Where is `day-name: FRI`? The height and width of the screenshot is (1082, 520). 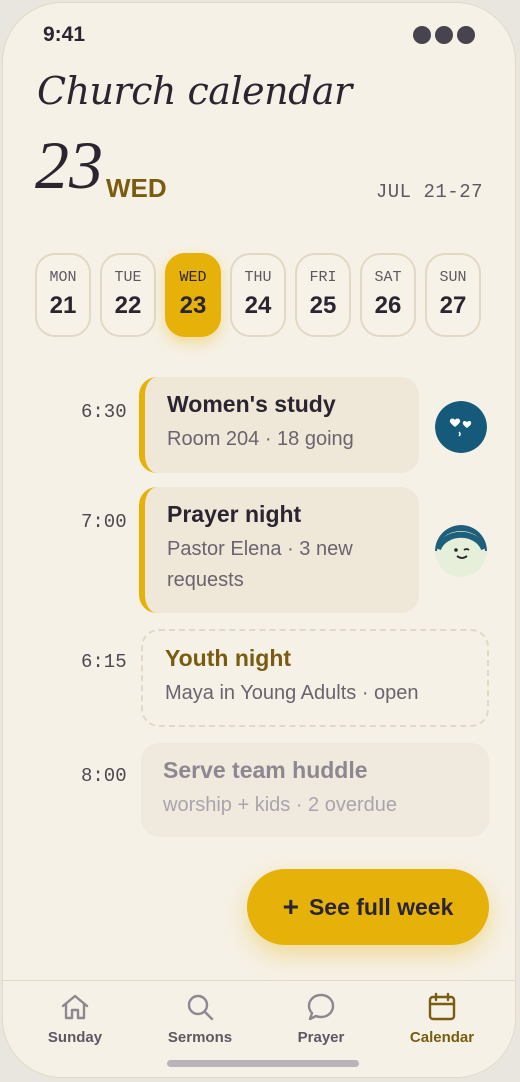
day-name: FRI is located at coordinates (323, 277).